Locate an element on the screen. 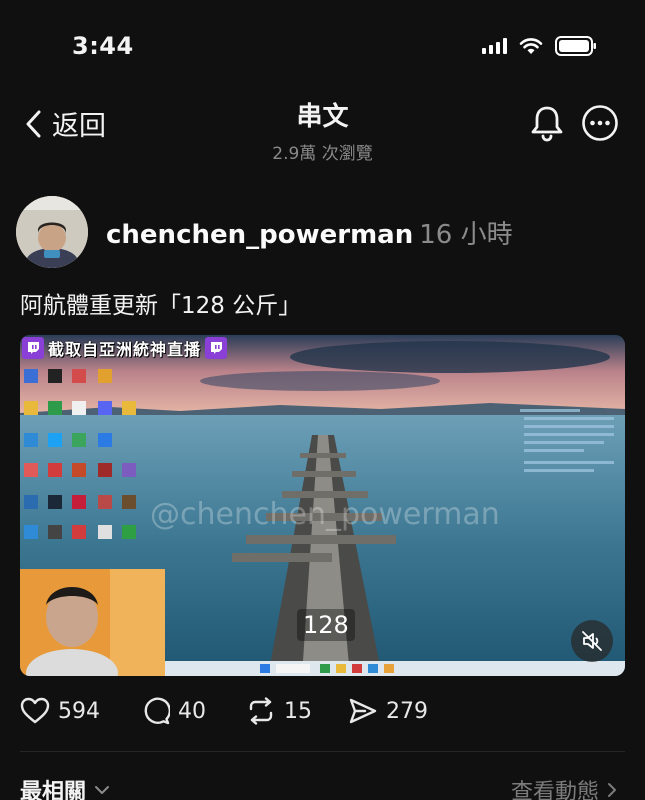  source-banner: 截取自亞洲統神直播 is located at coordinates (125, 348).